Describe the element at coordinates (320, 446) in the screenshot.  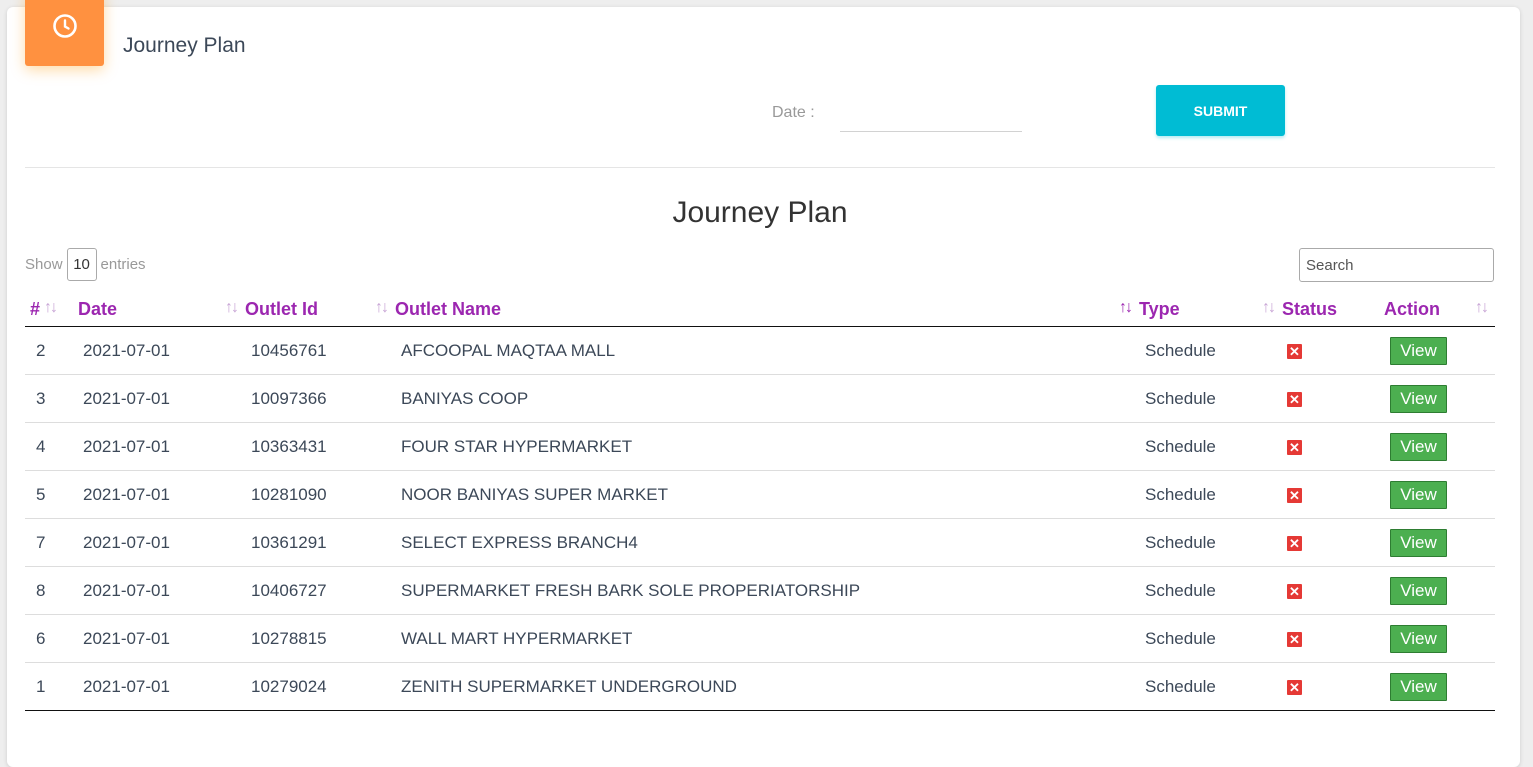
I see `cell-outlet-id: 10363431` at that location.